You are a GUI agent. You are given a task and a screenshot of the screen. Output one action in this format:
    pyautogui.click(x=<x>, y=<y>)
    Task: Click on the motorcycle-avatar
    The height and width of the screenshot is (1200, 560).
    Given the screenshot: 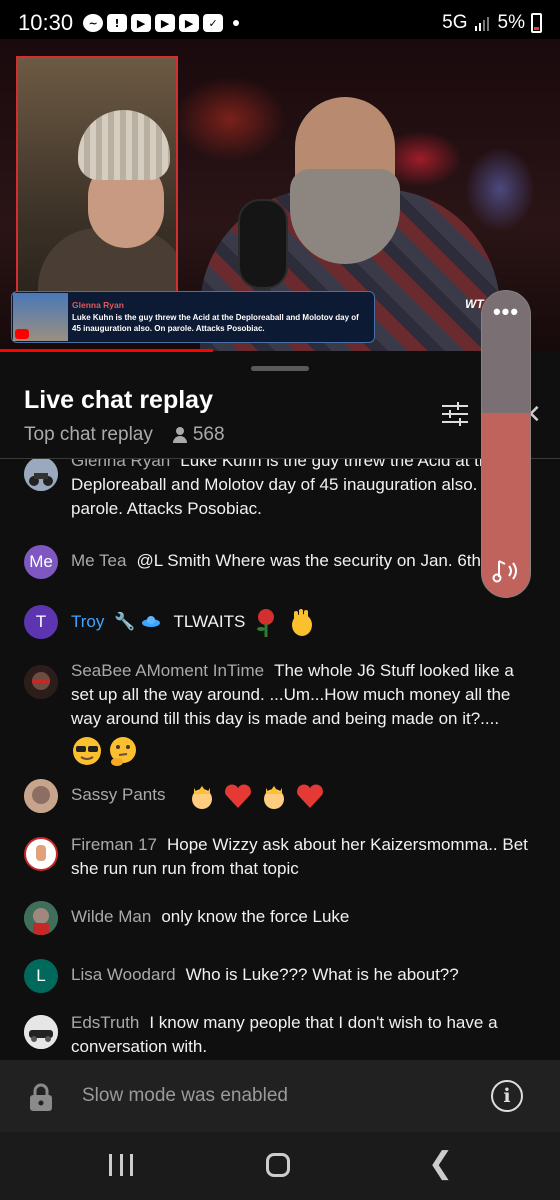 What is the action you would take?
    pyautogui.click(x=41, y=475)
    